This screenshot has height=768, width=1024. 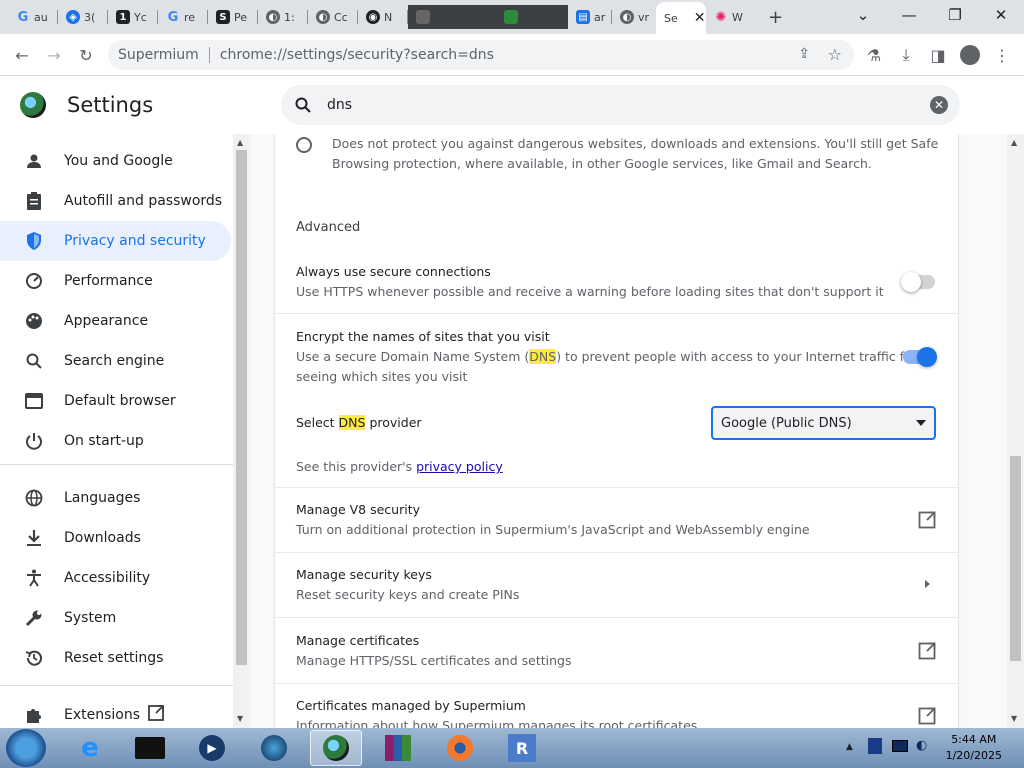 What do you see at coordinates (938, 55) in the screenshot?
I see `side-panel-button: ◨` at bounding box center [938, 55].